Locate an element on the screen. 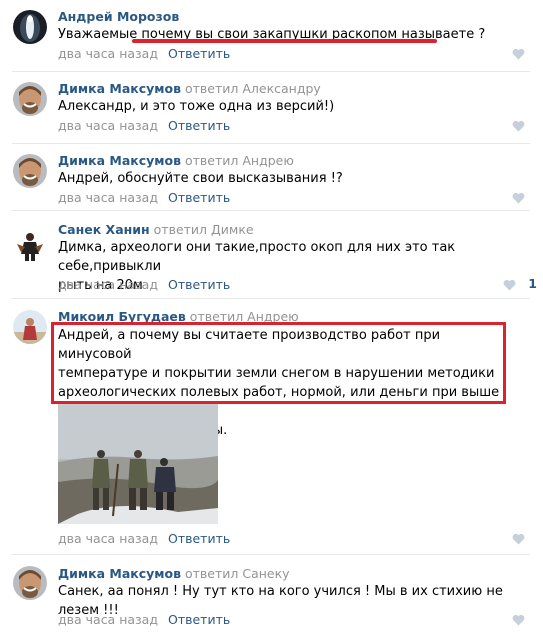  comment-line: Андрей, обоснуйте свои высказывания !? is located at coordinates (200, 178).